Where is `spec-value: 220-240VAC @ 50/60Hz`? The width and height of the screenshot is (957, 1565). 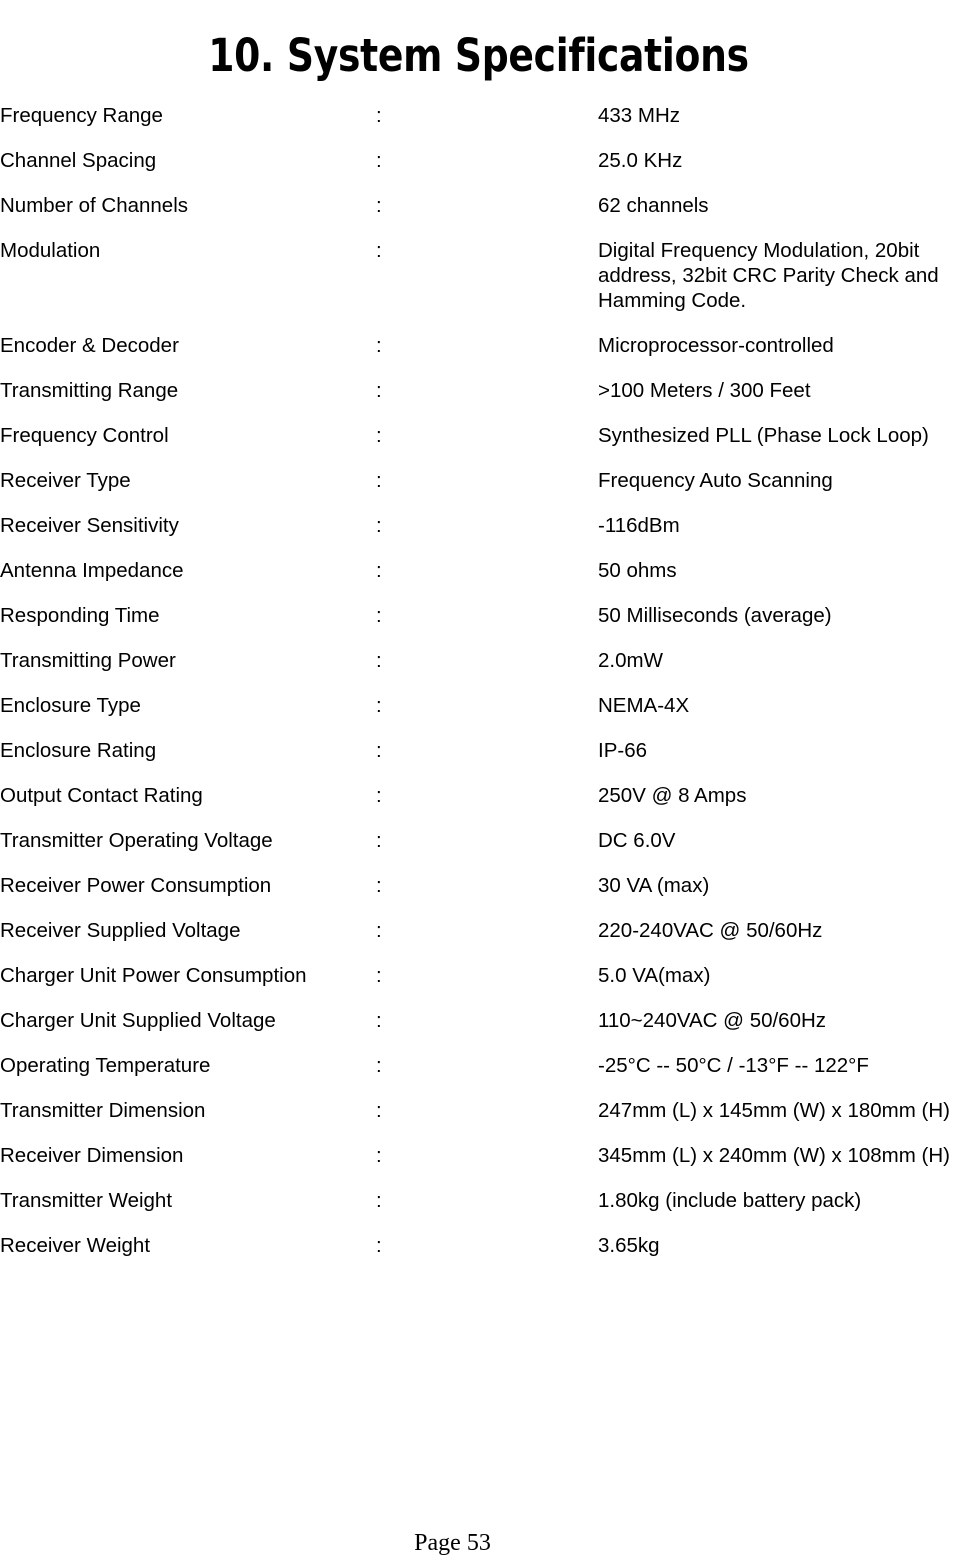
spec-value: 220-240VAC @ 50/60Hz is located at coordinates (710, 930).